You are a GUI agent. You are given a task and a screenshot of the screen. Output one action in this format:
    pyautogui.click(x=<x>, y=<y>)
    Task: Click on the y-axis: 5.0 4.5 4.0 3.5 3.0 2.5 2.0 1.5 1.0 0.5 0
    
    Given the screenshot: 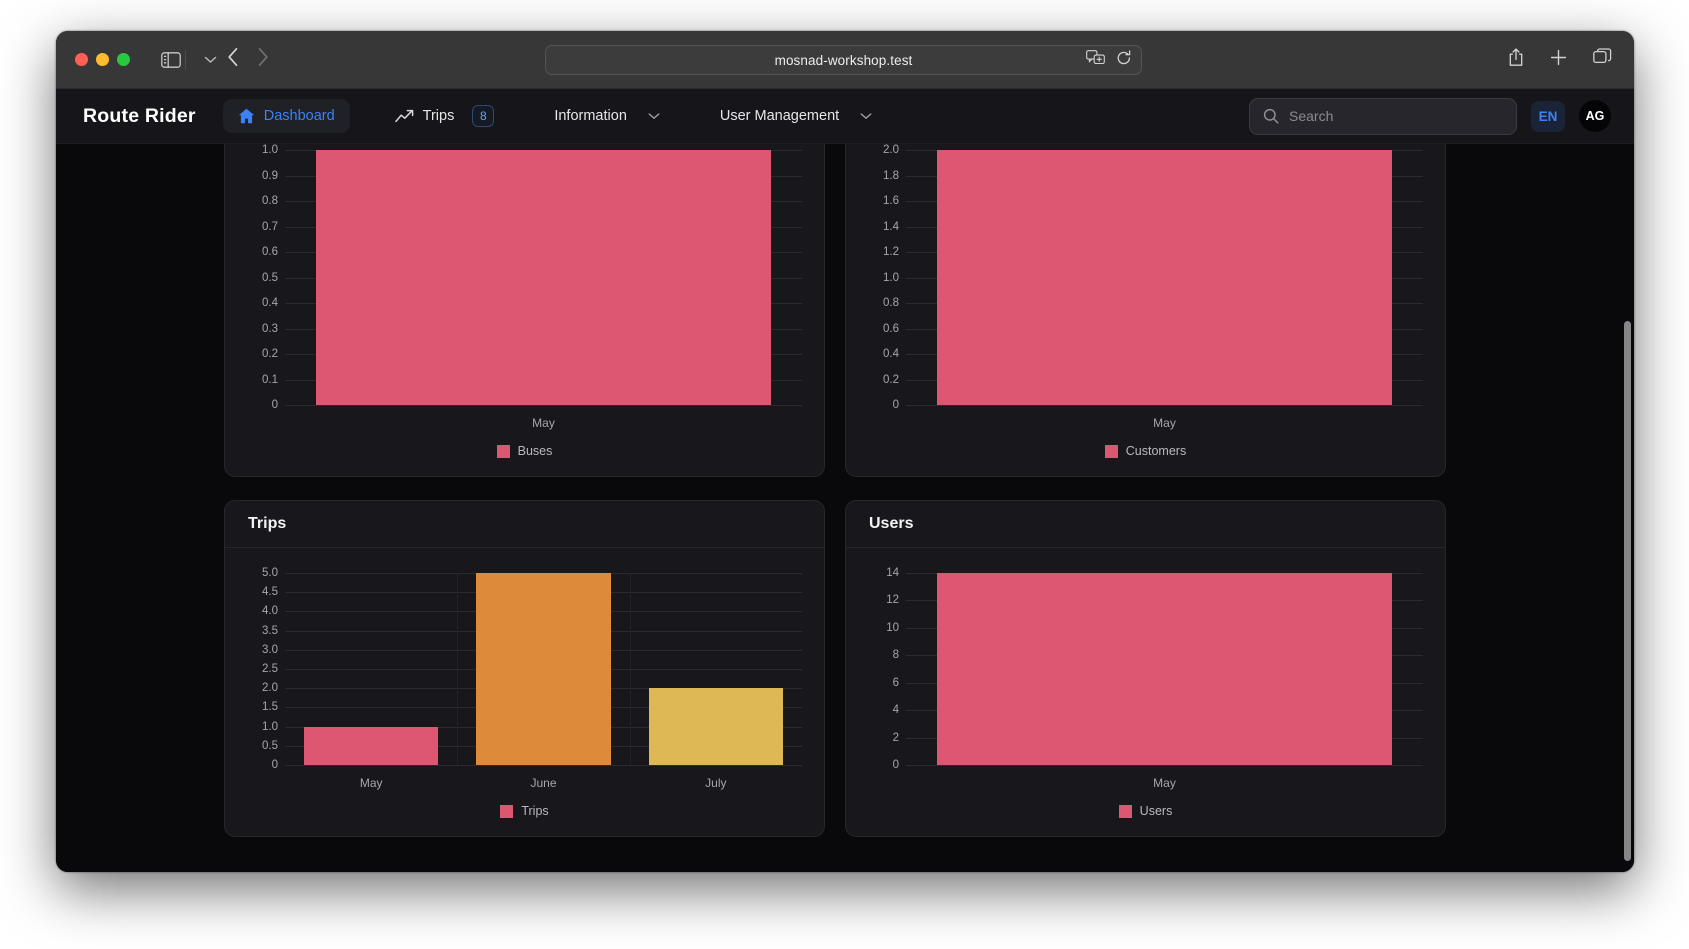 What is the action you would take?
    pyautogui.click(x=266, y=669)
    